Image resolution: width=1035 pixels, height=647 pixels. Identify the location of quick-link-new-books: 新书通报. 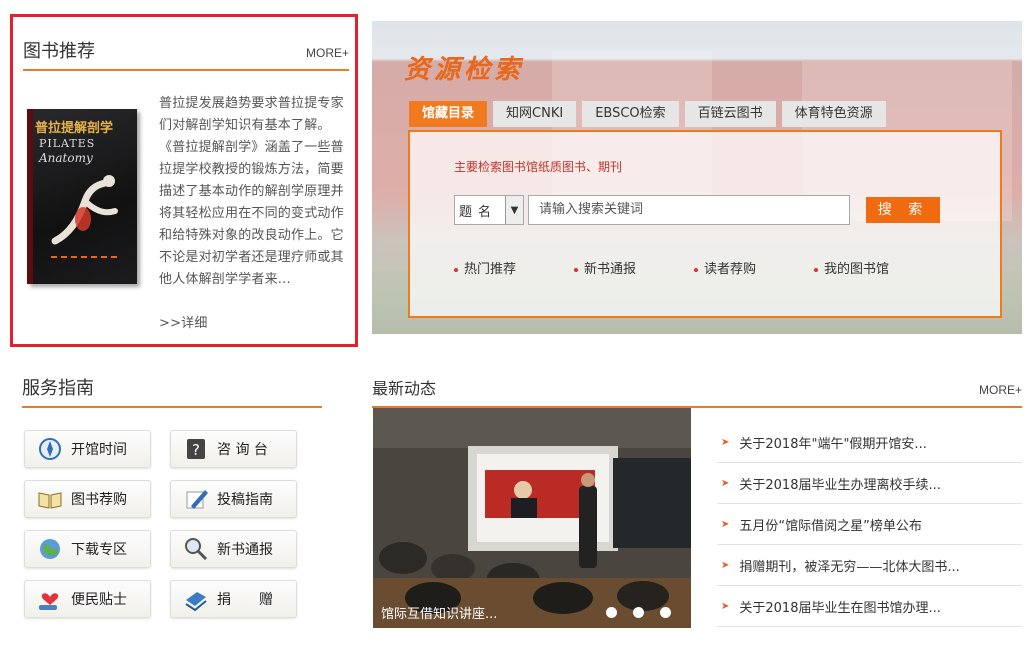
(634, 267).